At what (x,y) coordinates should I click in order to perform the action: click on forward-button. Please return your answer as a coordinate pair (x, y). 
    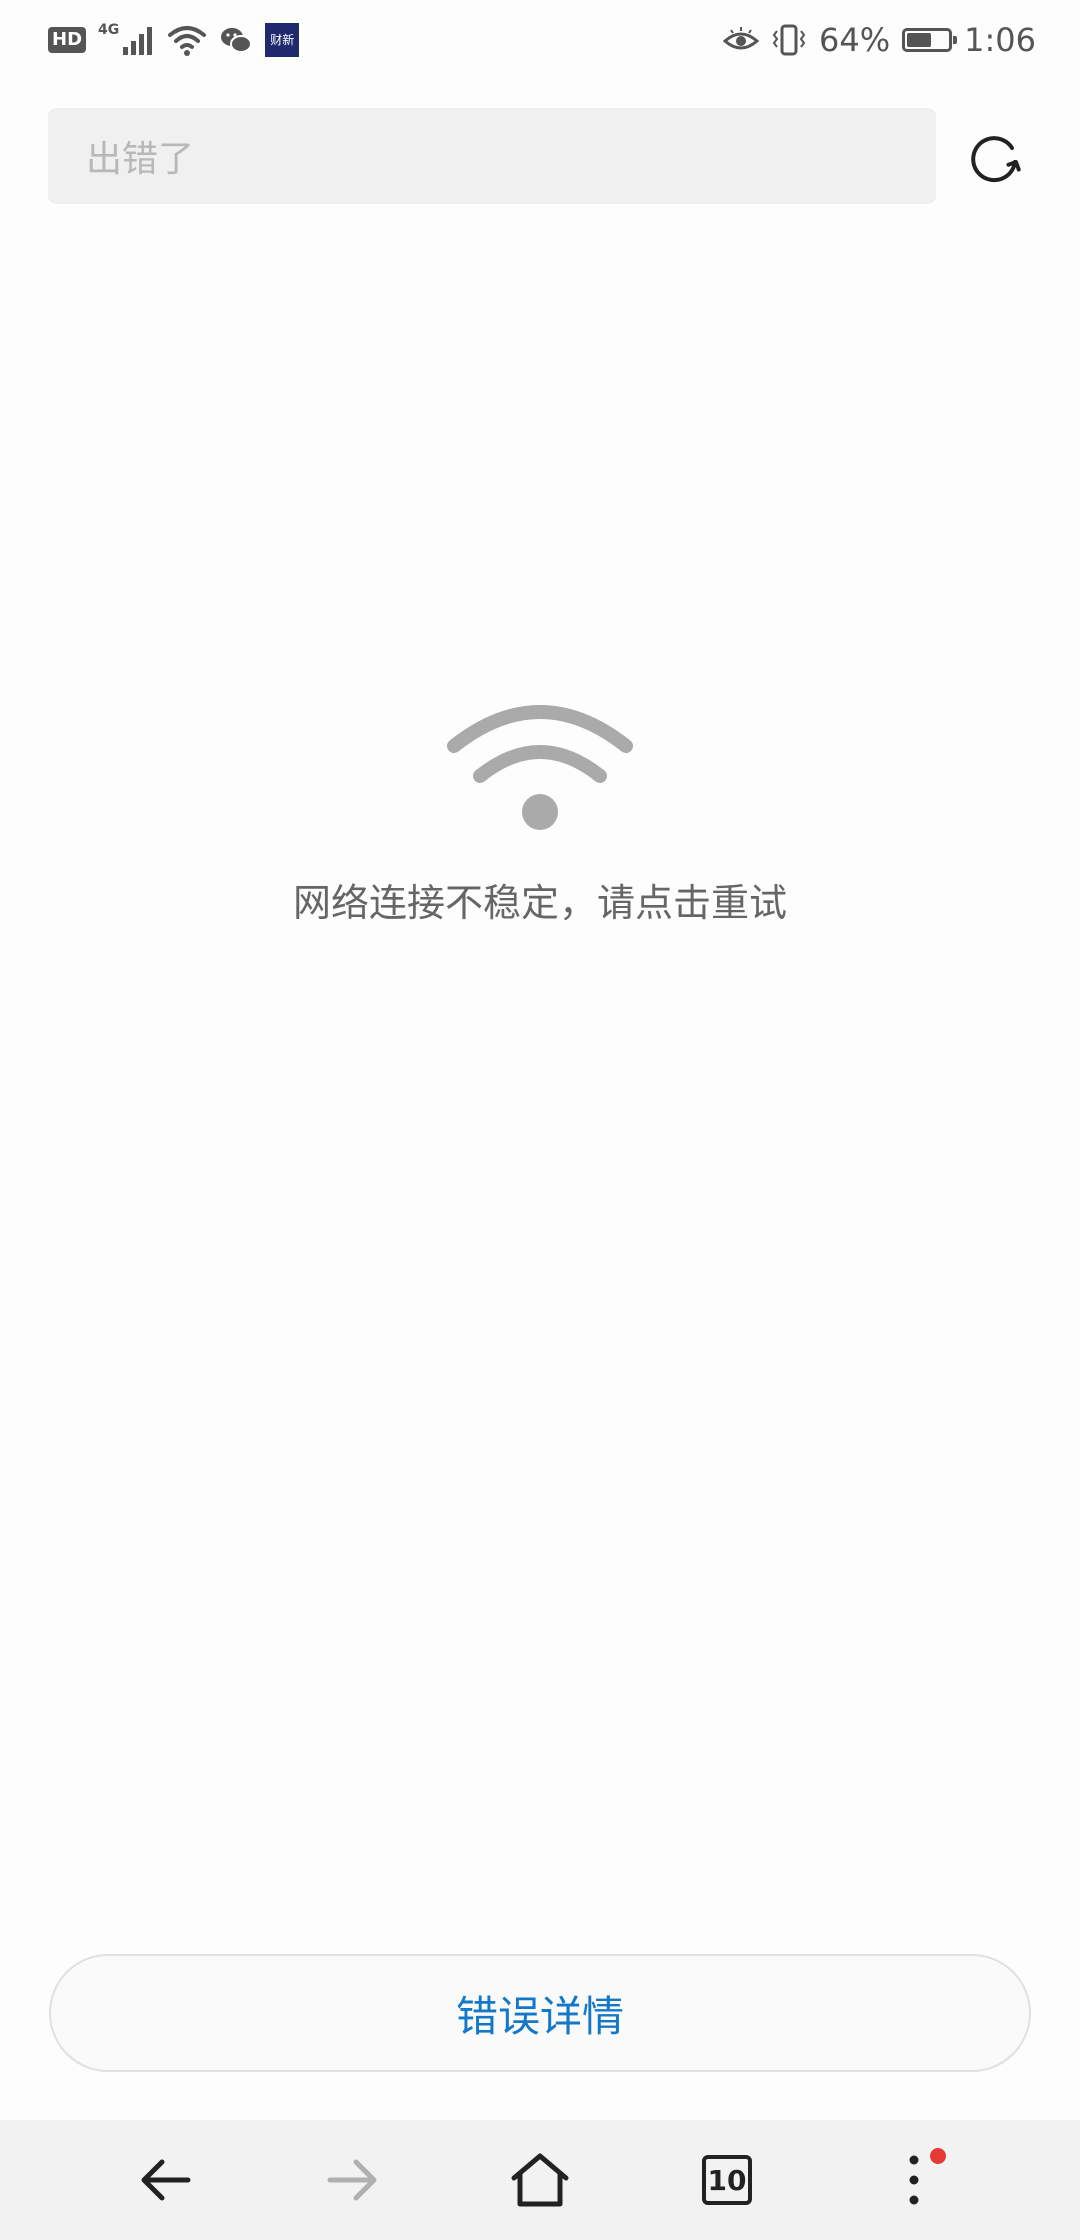
    Looking at the image, I should click on (352, 2180).